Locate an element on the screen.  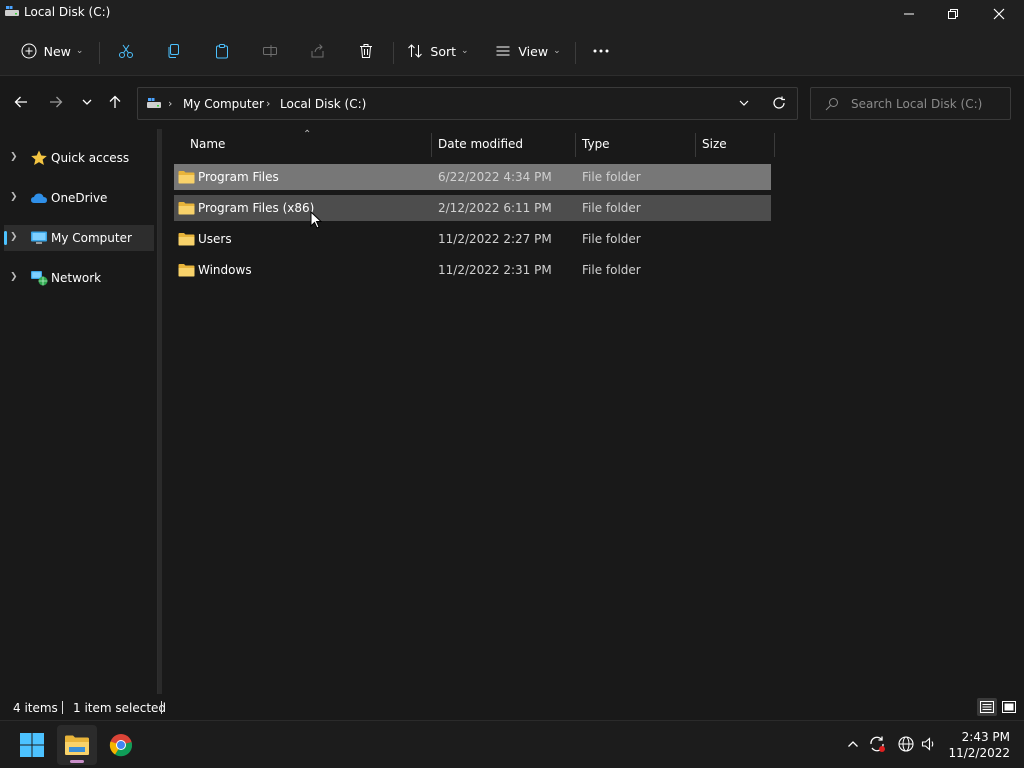
globe-icon is located at coordinates (906, 744).